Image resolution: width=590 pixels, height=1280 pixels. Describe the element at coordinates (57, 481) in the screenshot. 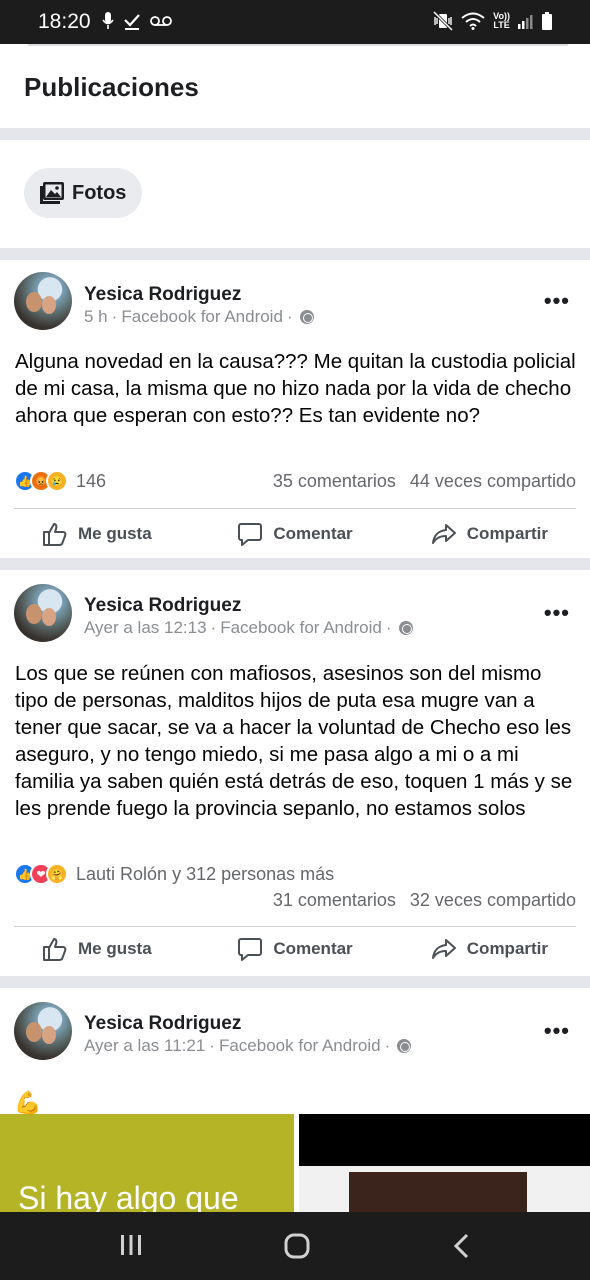

I see `sad-reaction-icon: 😢` at that location.